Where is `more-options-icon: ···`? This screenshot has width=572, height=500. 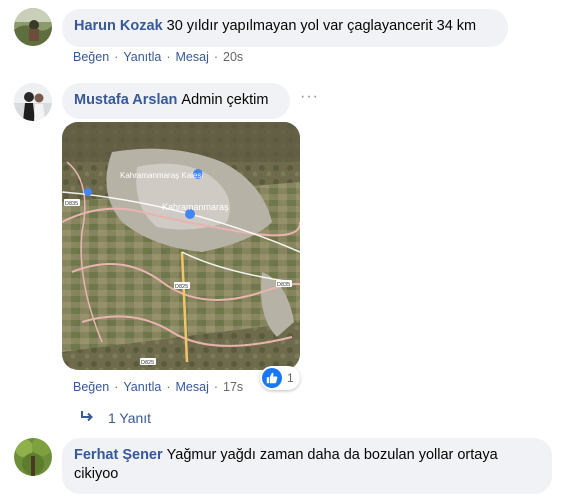
more-options-icon: ··· is located at coordinates (309, 97).